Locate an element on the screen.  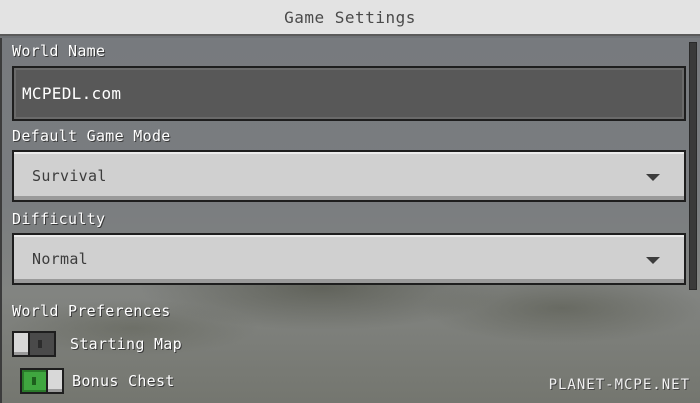
watermark: PLANET-MCPE.NET is located at coordinates (619, 385).